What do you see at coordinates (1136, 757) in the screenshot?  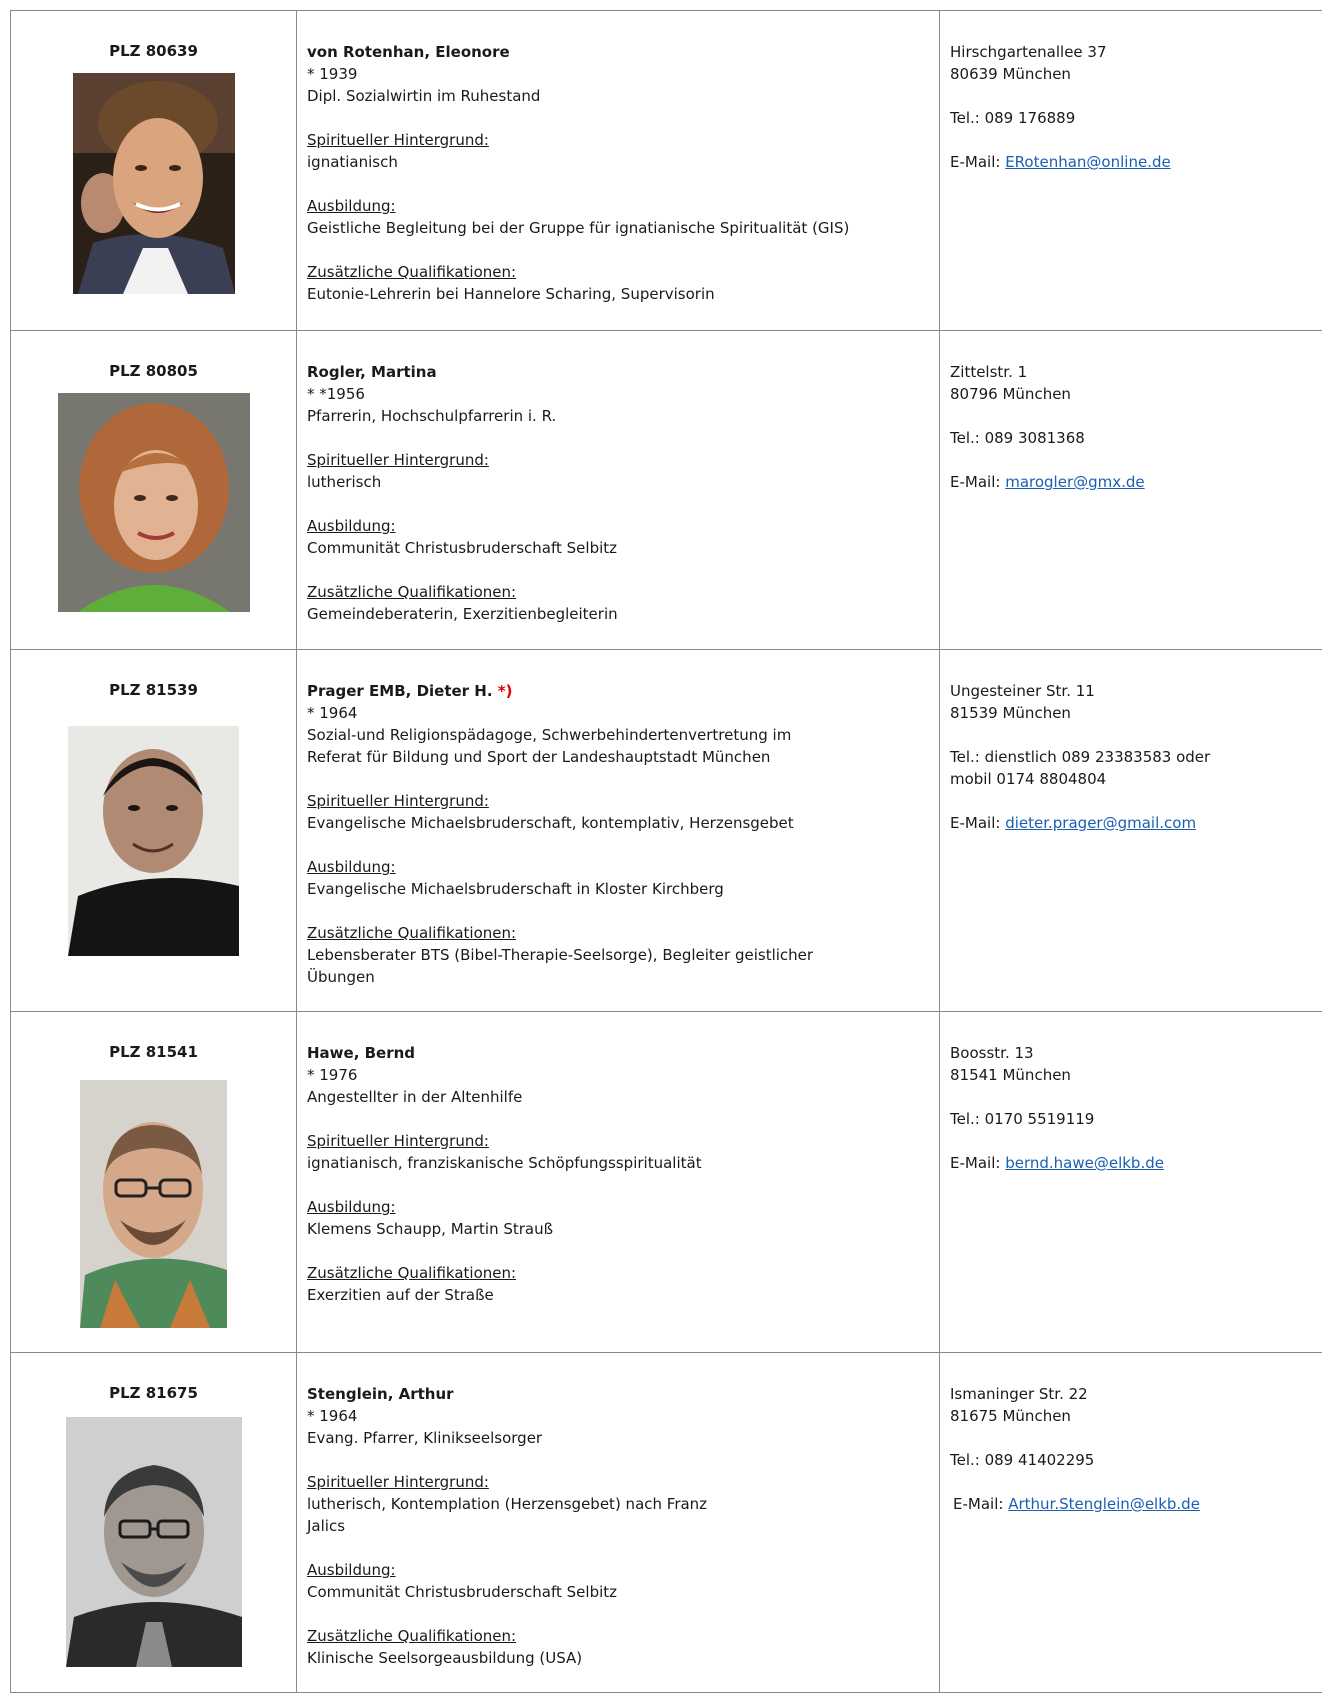 I see `phone-line-1: Tel.: dienstlich 089 23383583 oder` at bounding box center [1136, 757].